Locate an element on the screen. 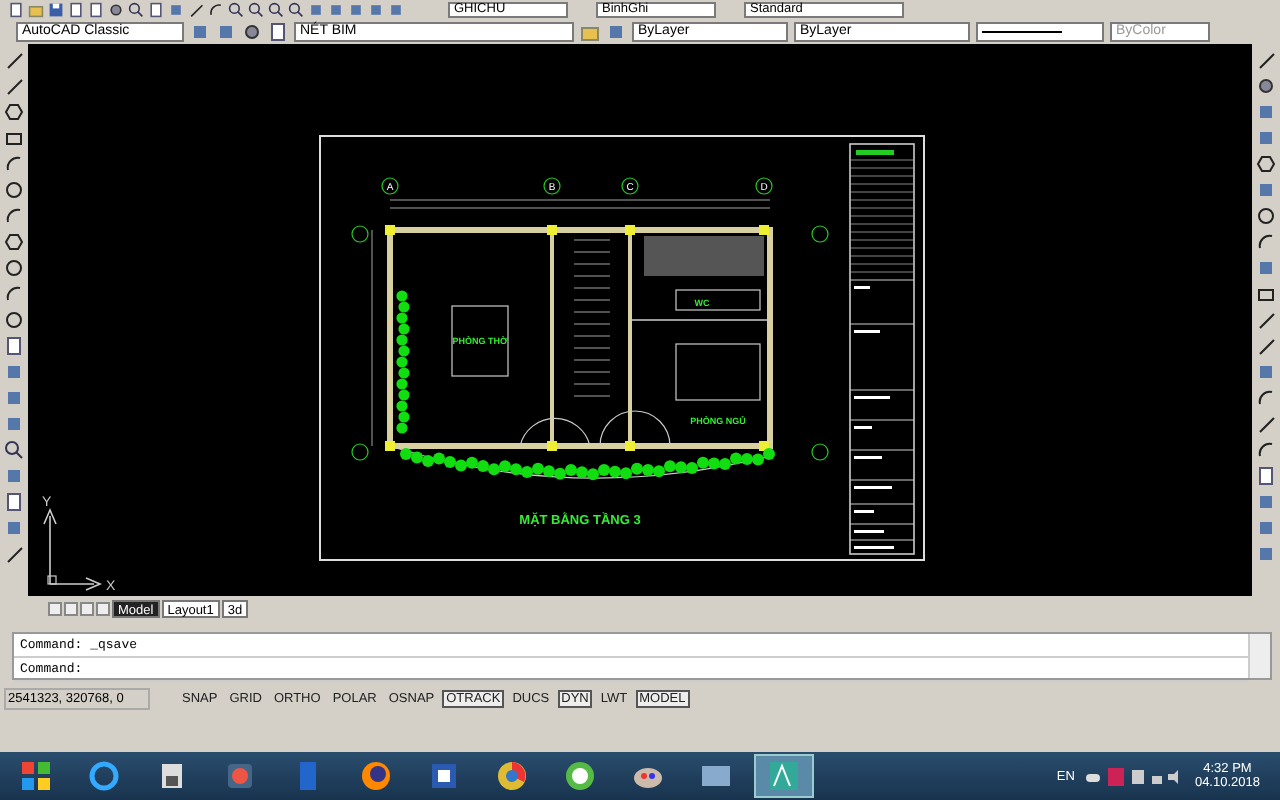  document-icon is located at coordinates (444, 776).